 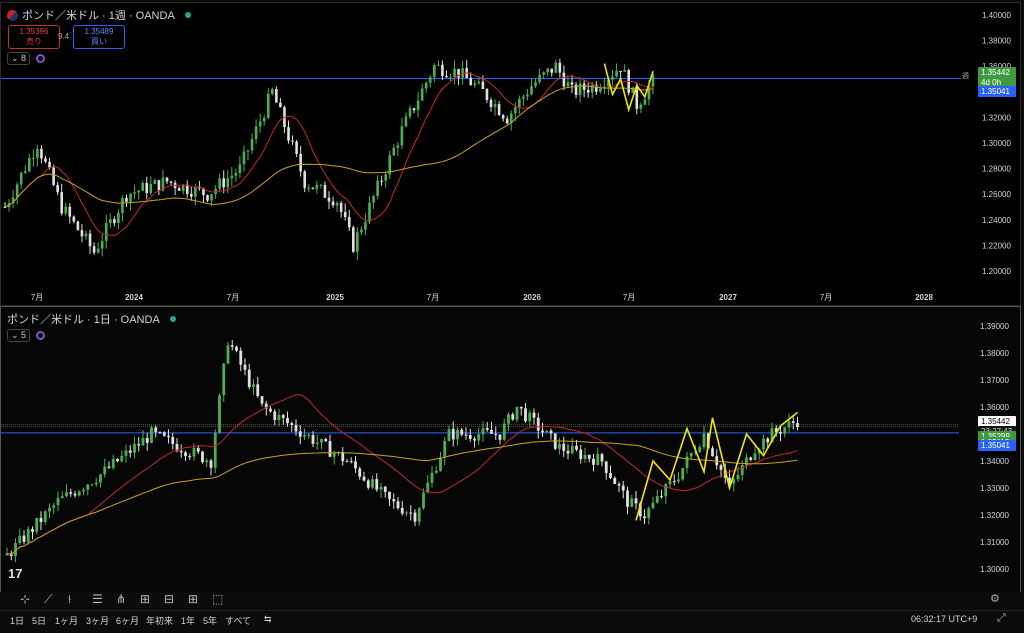 I want to click on pitchfork-tool-icon: ⋔, so click(x=121, y=599).